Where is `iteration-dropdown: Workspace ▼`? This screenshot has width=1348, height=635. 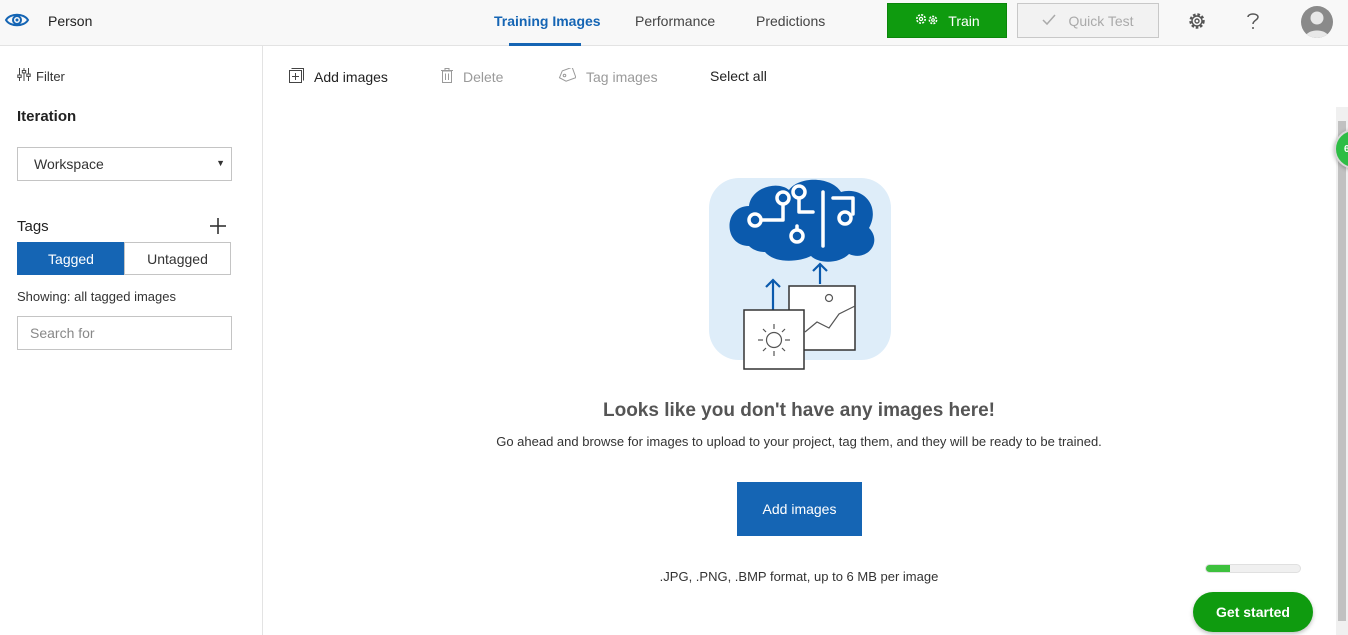
iteration-dropdown: Workspace ▼ is located at coordinates (124, 164).